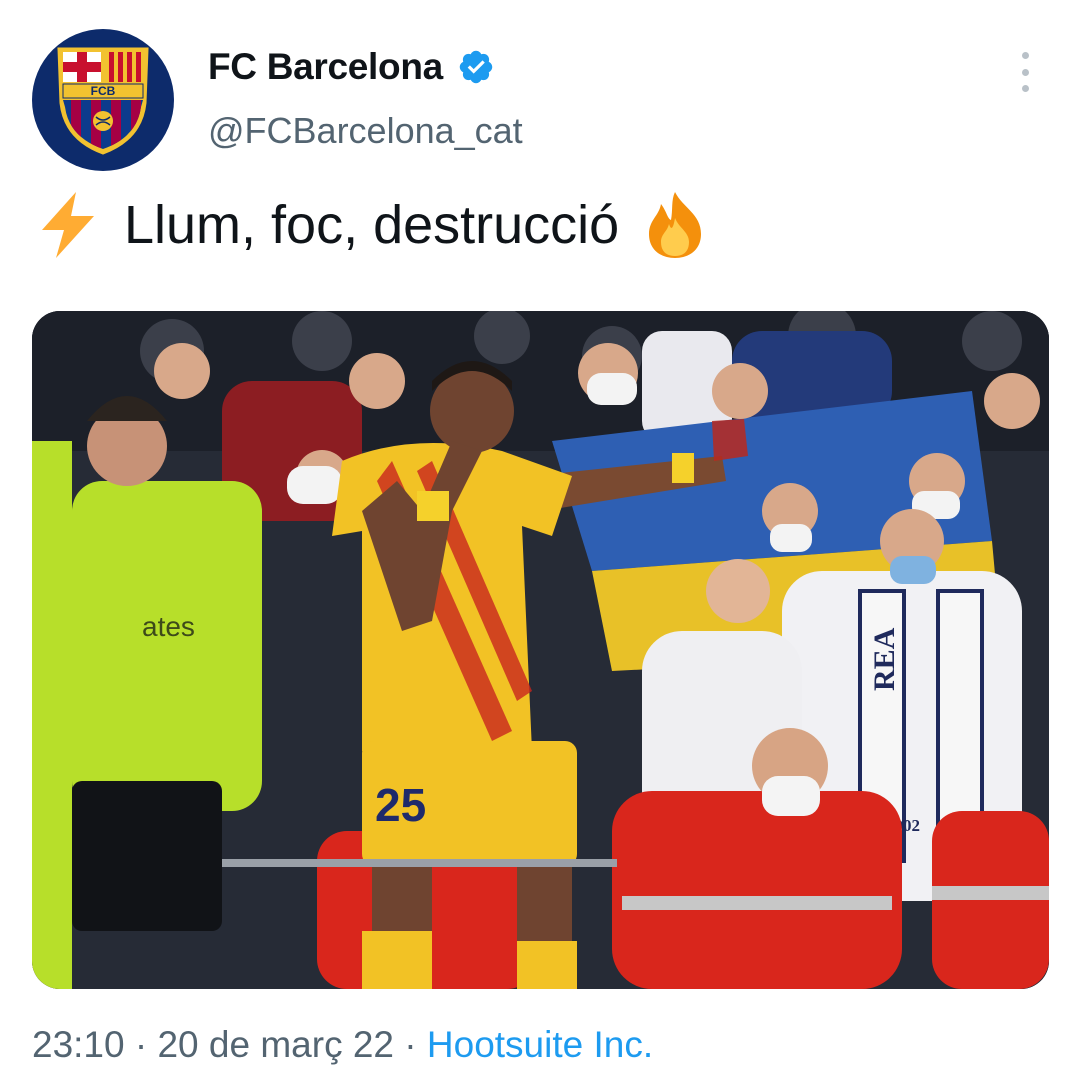  I want to click on tweet-text: Llum, foc, destrucció, so click(371, 225).